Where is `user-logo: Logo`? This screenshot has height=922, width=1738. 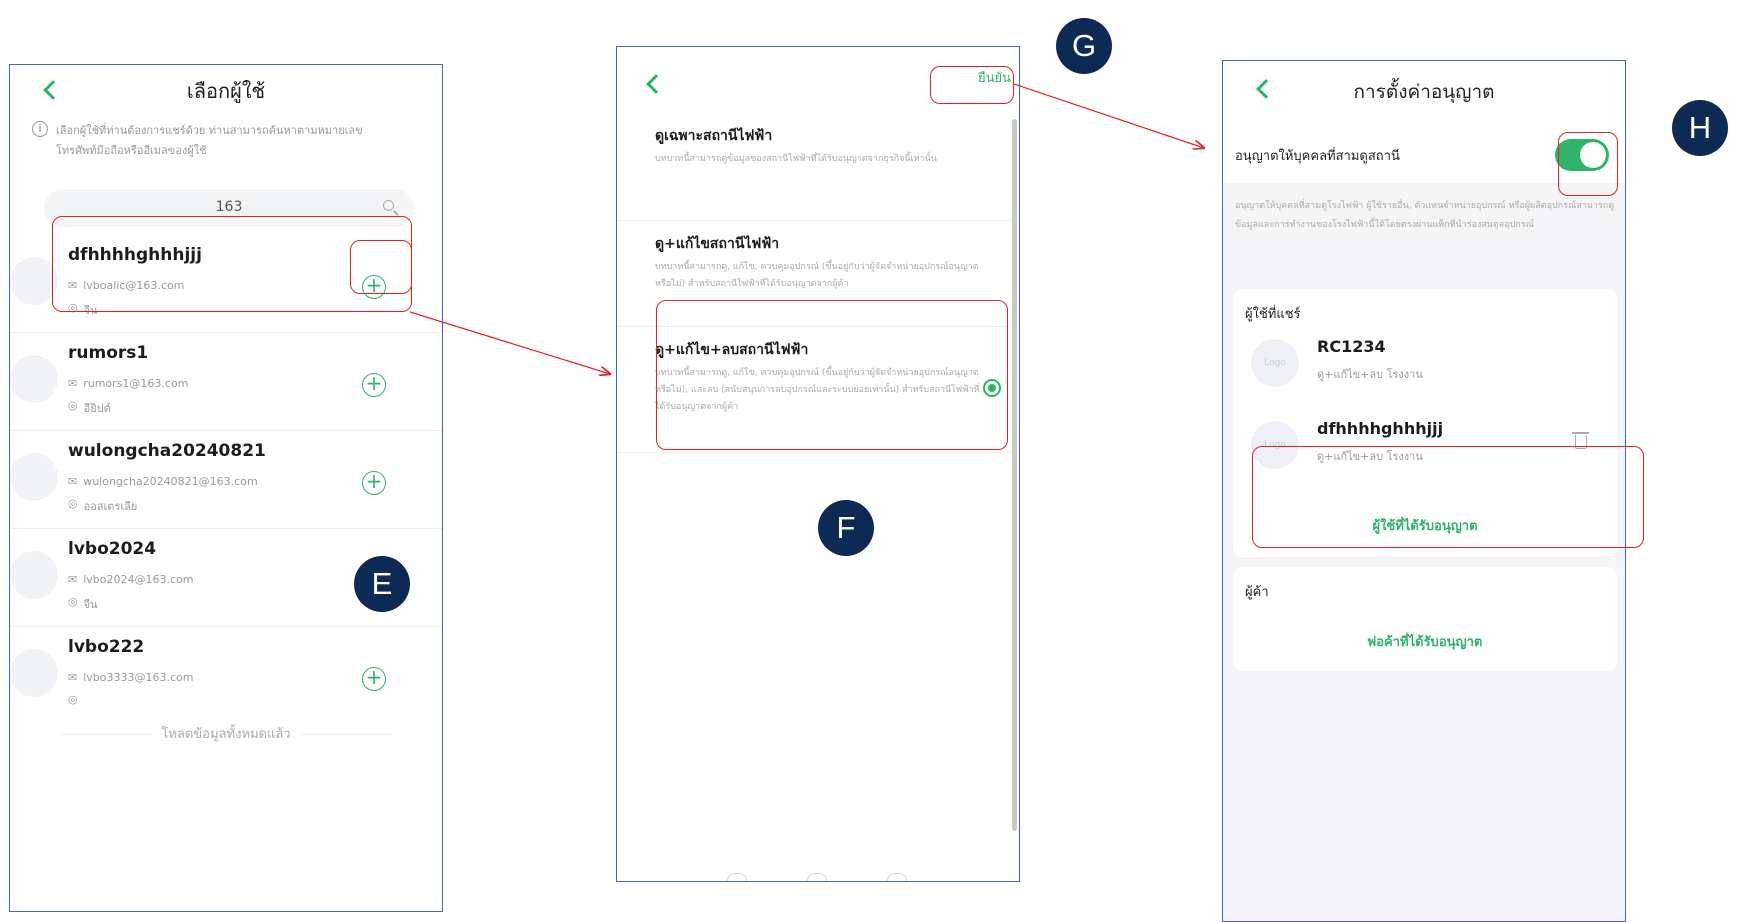
user-logo: Logo is located at coordinates (1275, 363).